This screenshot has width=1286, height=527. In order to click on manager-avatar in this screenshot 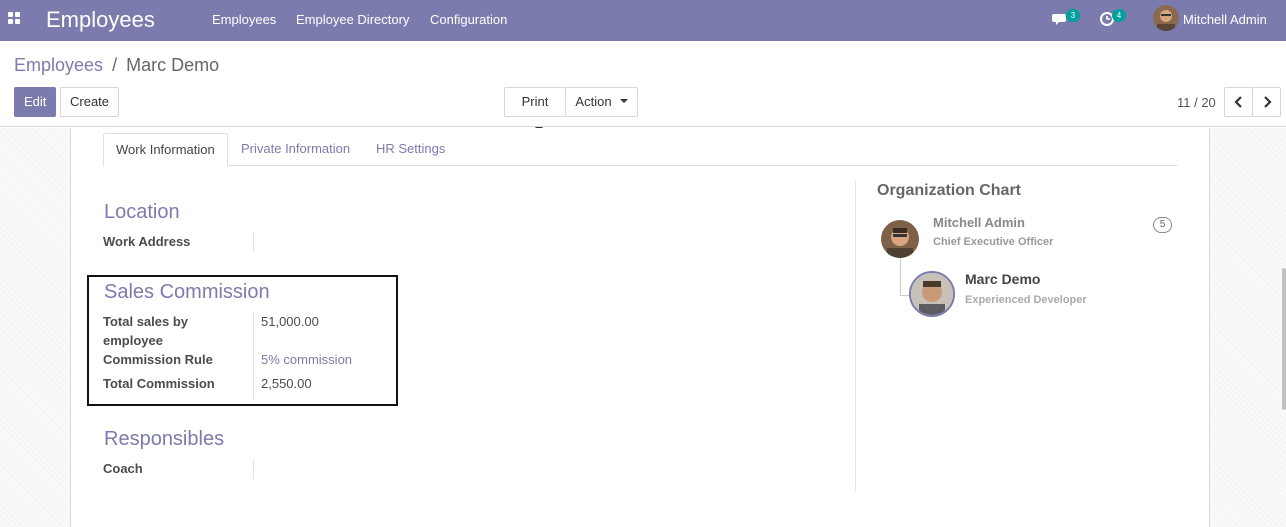, I will do `click(900, 239)`.